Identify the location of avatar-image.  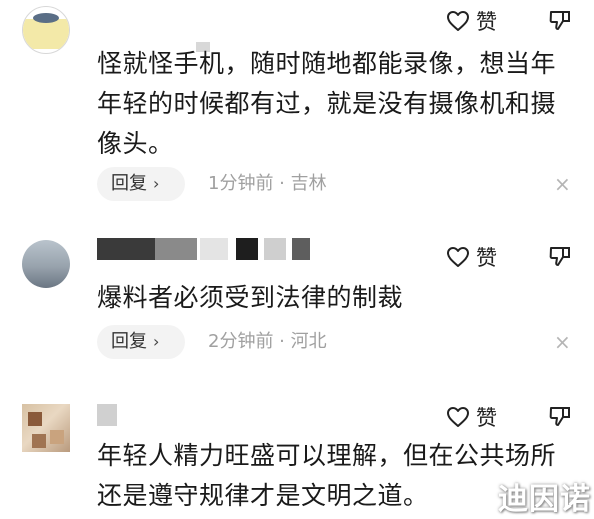
(46, 34).